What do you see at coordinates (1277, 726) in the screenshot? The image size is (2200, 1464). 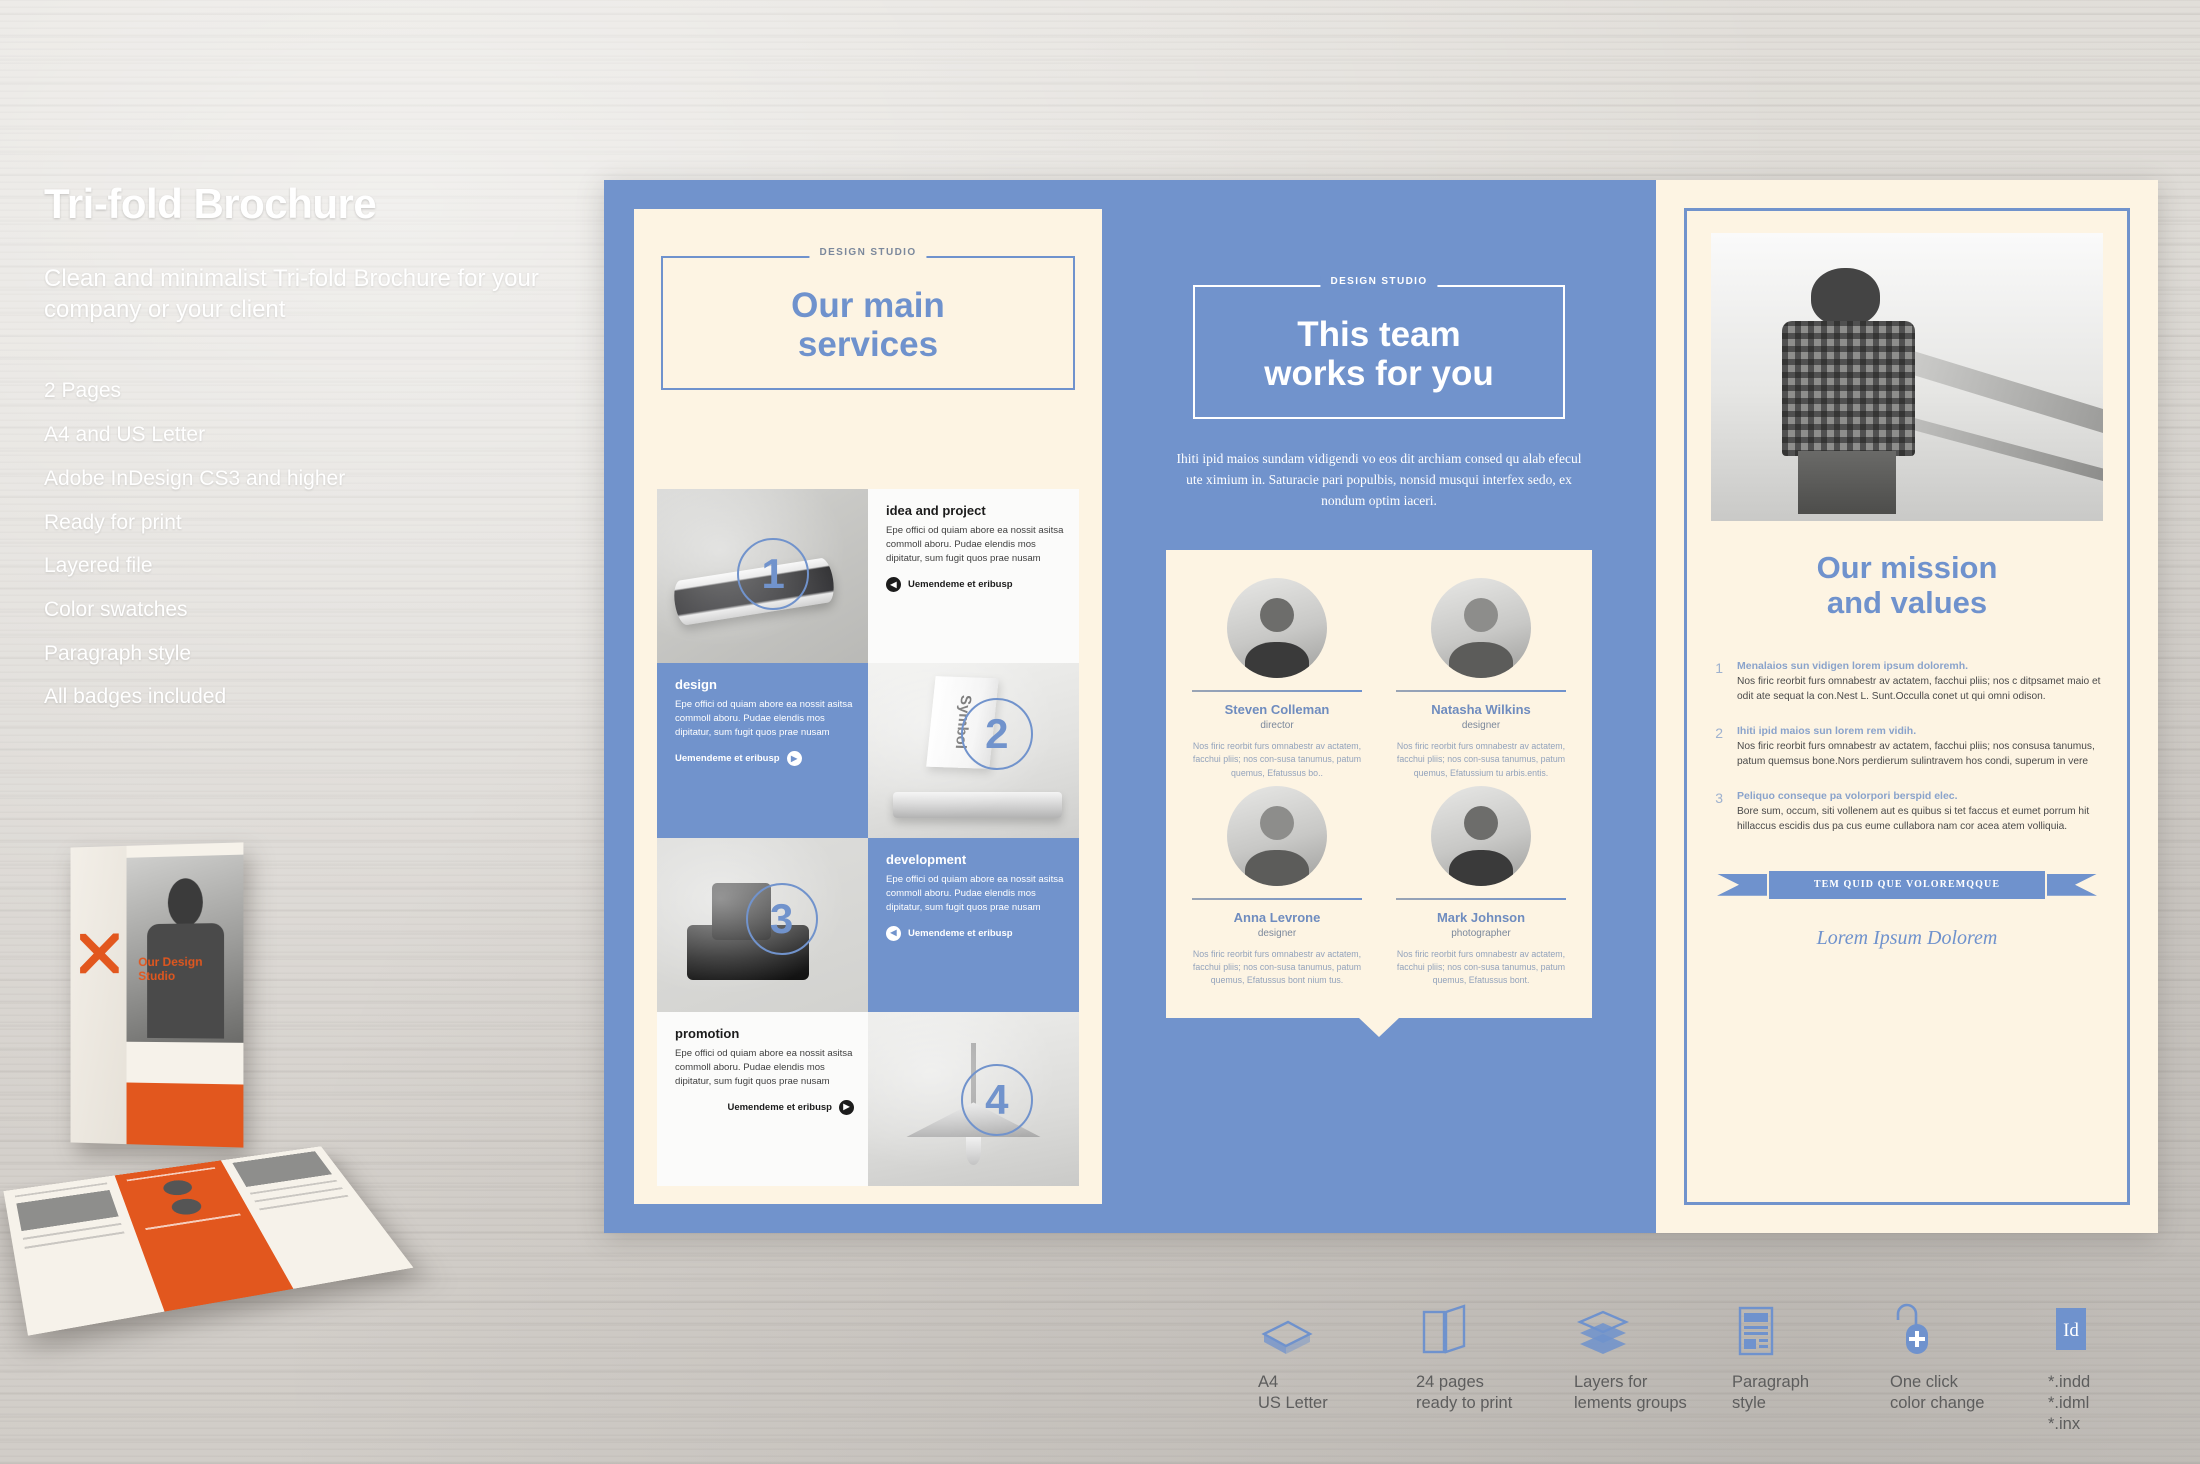 I see `member-role: director` at bounding box center [1277, 726].